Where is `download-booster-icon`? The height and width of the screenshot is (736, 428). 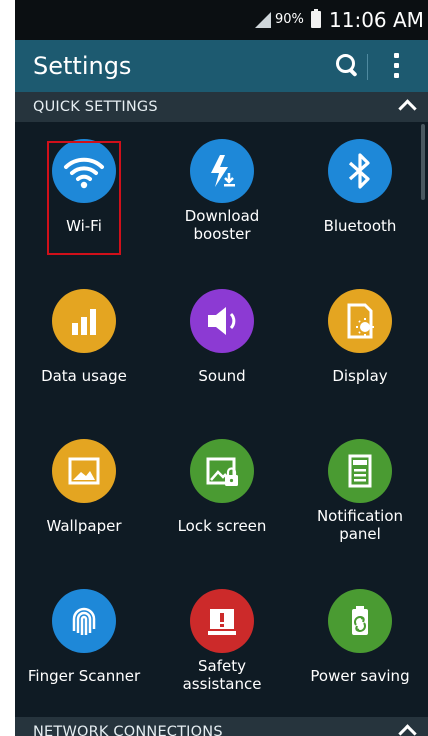 download-booster-icon is located at coordinates (223, 171).